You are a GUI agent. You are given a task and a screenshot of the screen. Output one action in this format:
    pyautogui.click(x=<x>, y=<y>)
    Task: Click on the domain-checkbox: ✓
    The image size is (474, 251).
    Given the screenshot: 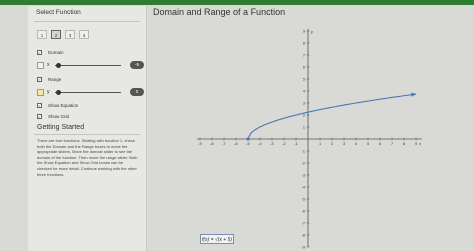 What is the action you would take?
    pyautogui.click(x=39, y=52)
    